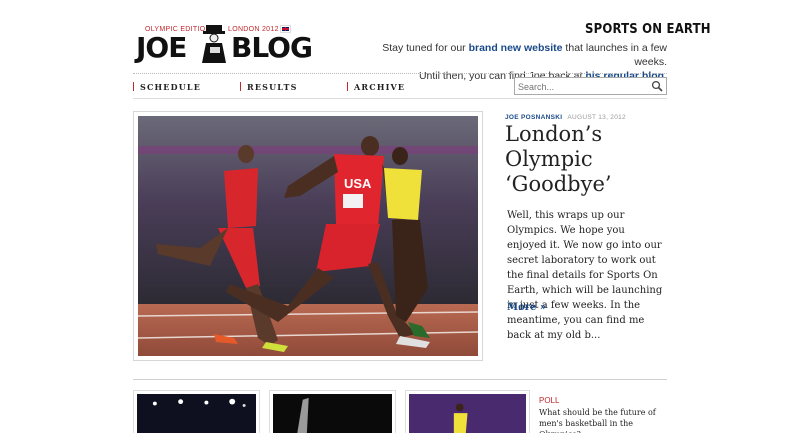  I want to click on article-byline: JOE POSNANSKI AUGUST 13, 2012, so click(565, 117).